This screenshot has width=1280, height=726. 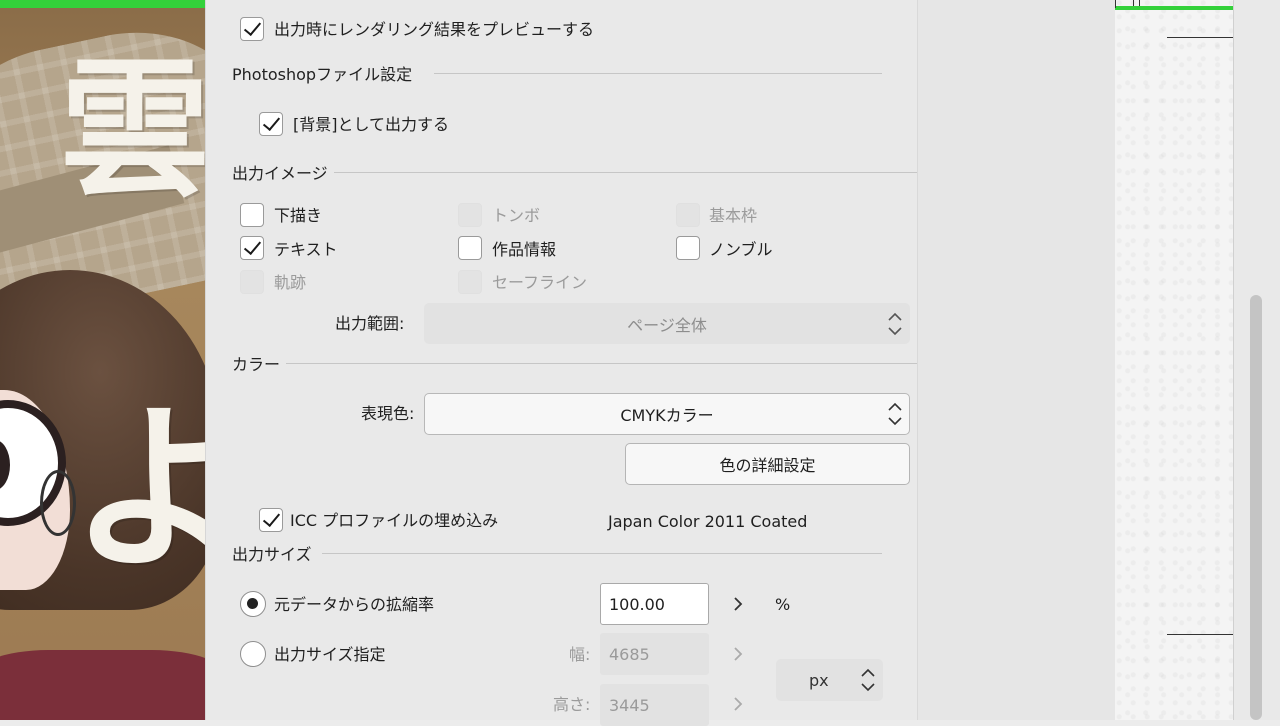 I want to click on icc-embed-label: ICC プロファイルの埋め込み, so click(x=394, y=520).